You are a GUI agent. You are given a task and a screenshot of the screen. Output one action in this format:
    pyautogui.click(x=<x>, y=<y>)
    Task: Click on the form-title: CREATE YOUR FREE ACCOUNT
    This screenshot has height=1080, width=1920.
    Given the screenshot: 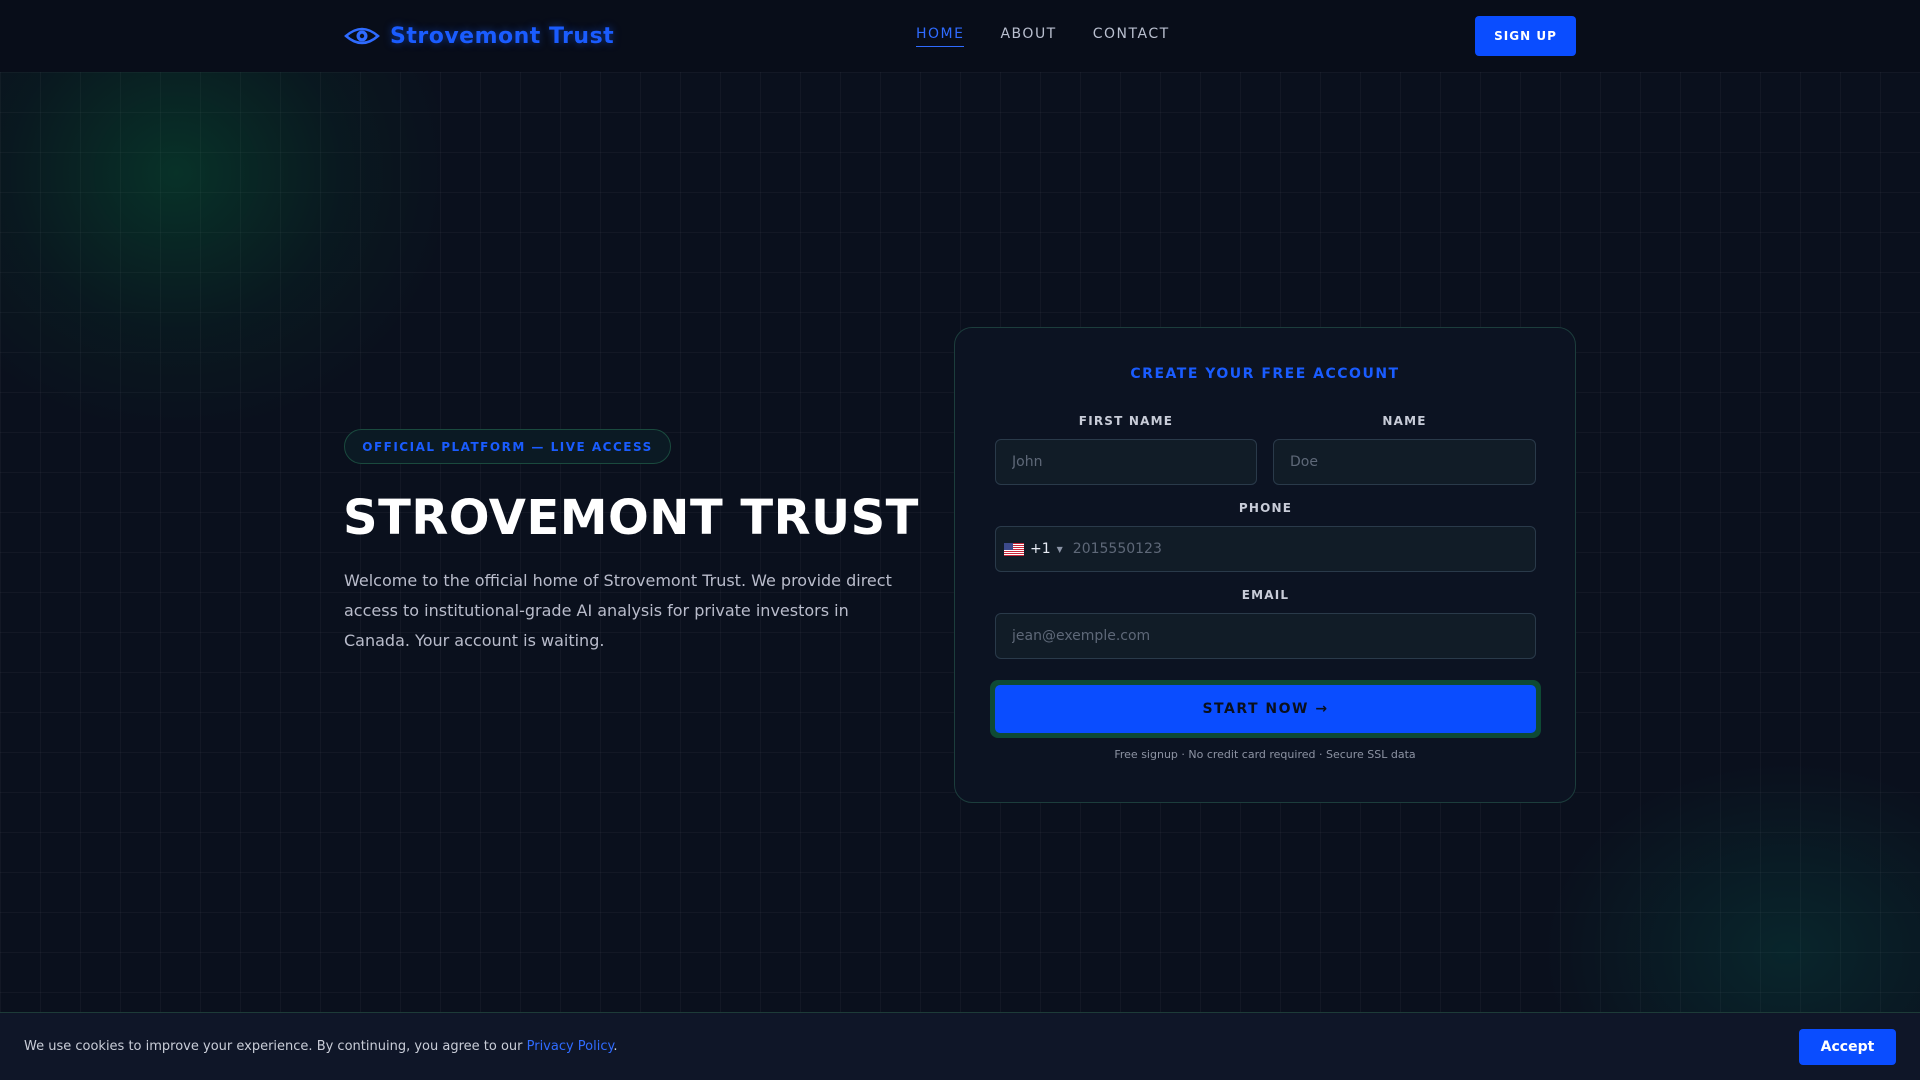 What is the action you would take?
    pyautogui.click(x=1265, y=374)
    